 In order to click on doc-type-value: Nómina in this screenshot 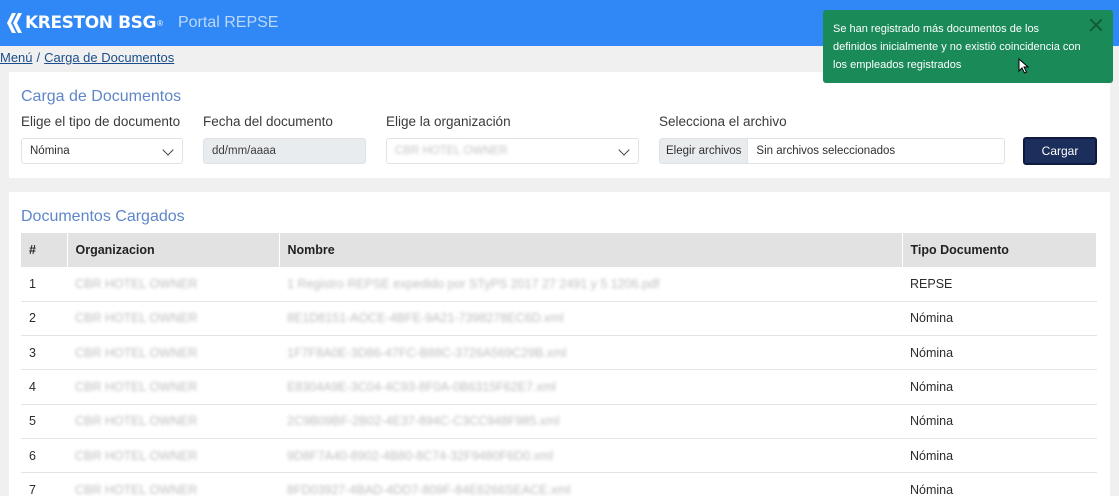, I will do `click(50, 151)`.